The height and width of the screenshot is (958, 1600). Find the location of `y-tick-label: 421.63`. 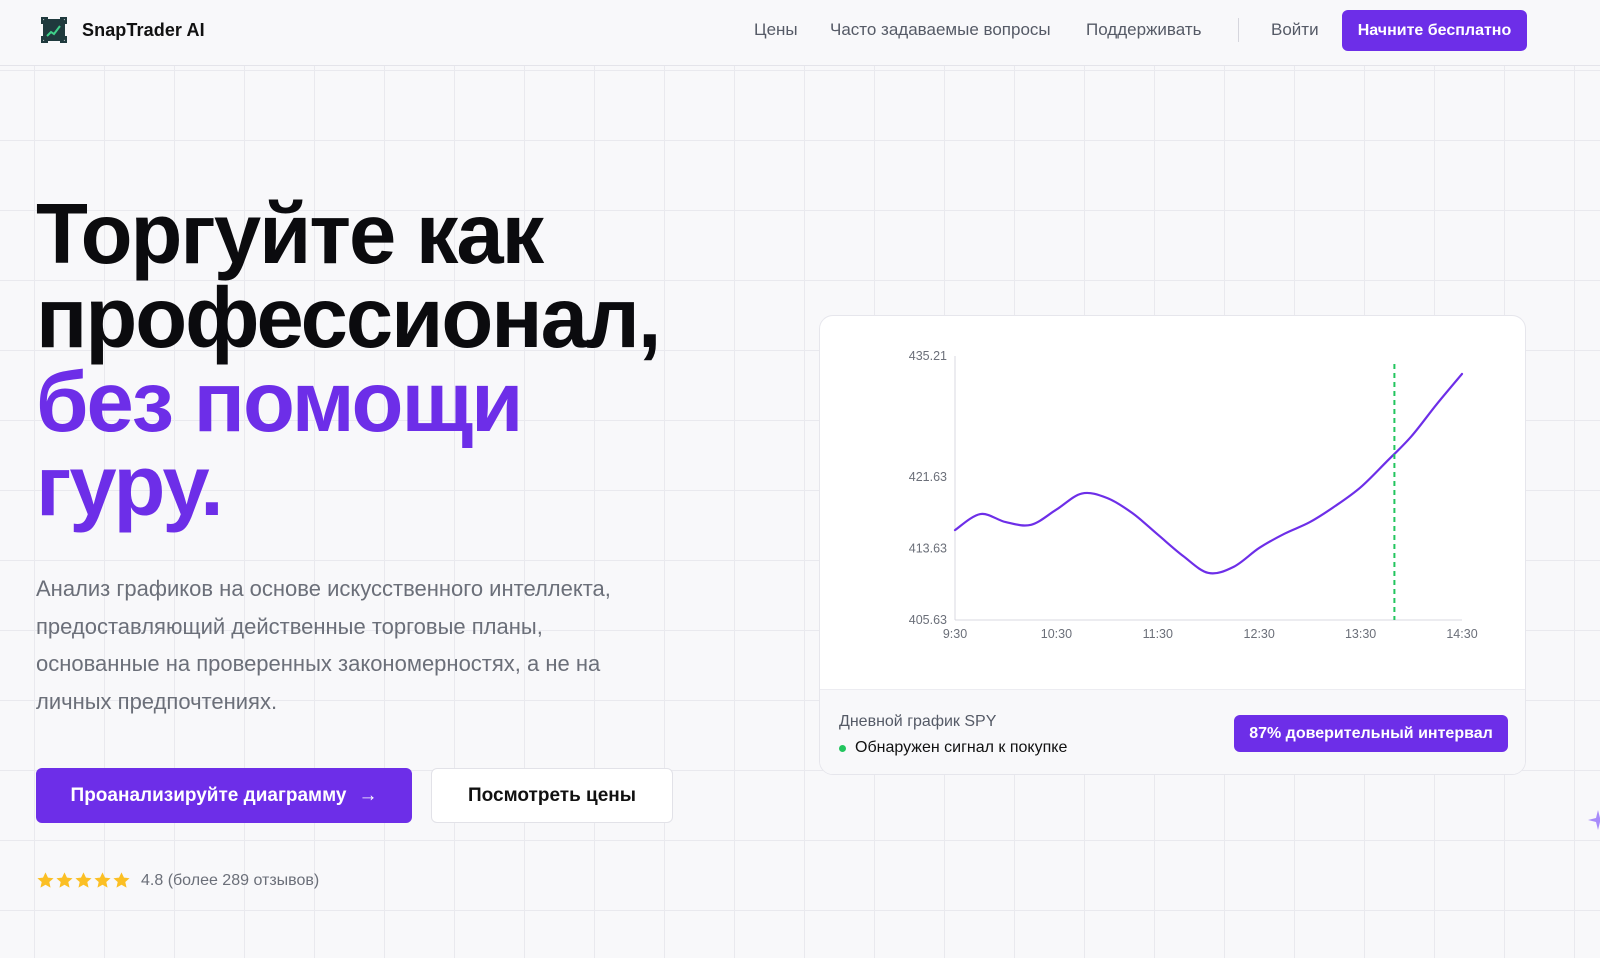

y-tick-label: 421.63 is located at coordinates (928, 477).